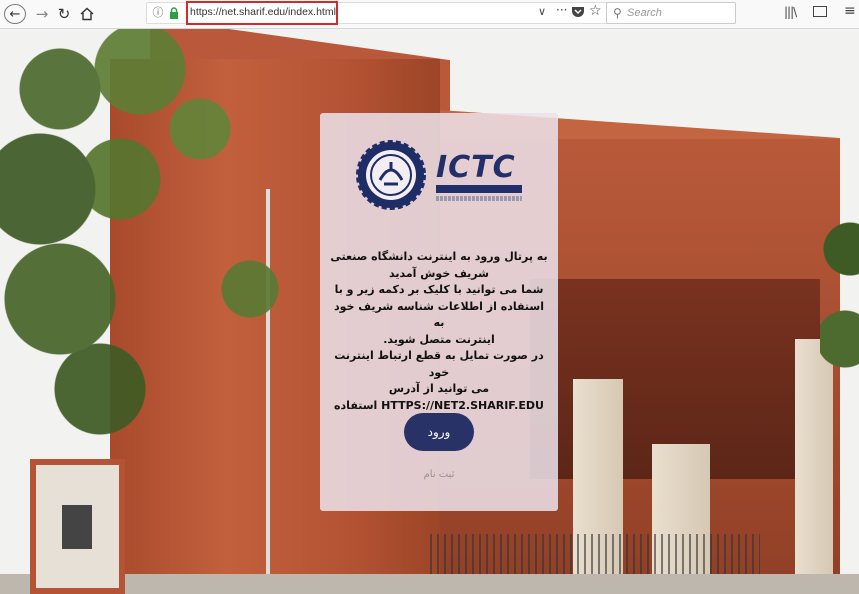 The image size is (859, 594). What do you see at coordinates (429, 584) in the screenshot?
I see `ground` at bounding box center [429, 584].